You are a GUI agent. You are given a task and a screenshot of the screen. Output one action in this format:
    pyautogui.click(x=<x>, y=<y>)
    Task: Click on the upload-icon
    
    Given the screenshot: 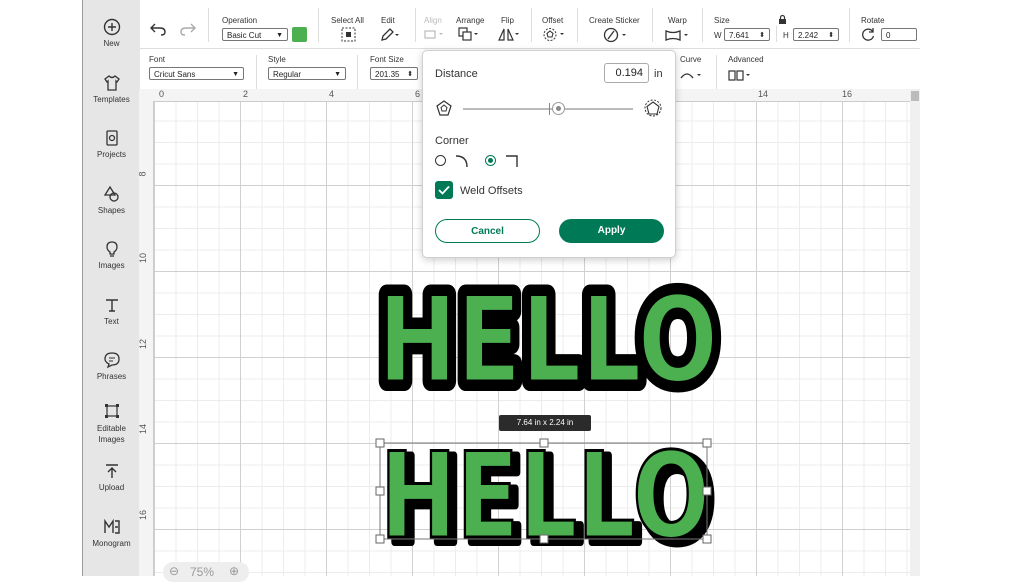 What is the action you would take?
    pyautogui.click(x=111, y=471)
    